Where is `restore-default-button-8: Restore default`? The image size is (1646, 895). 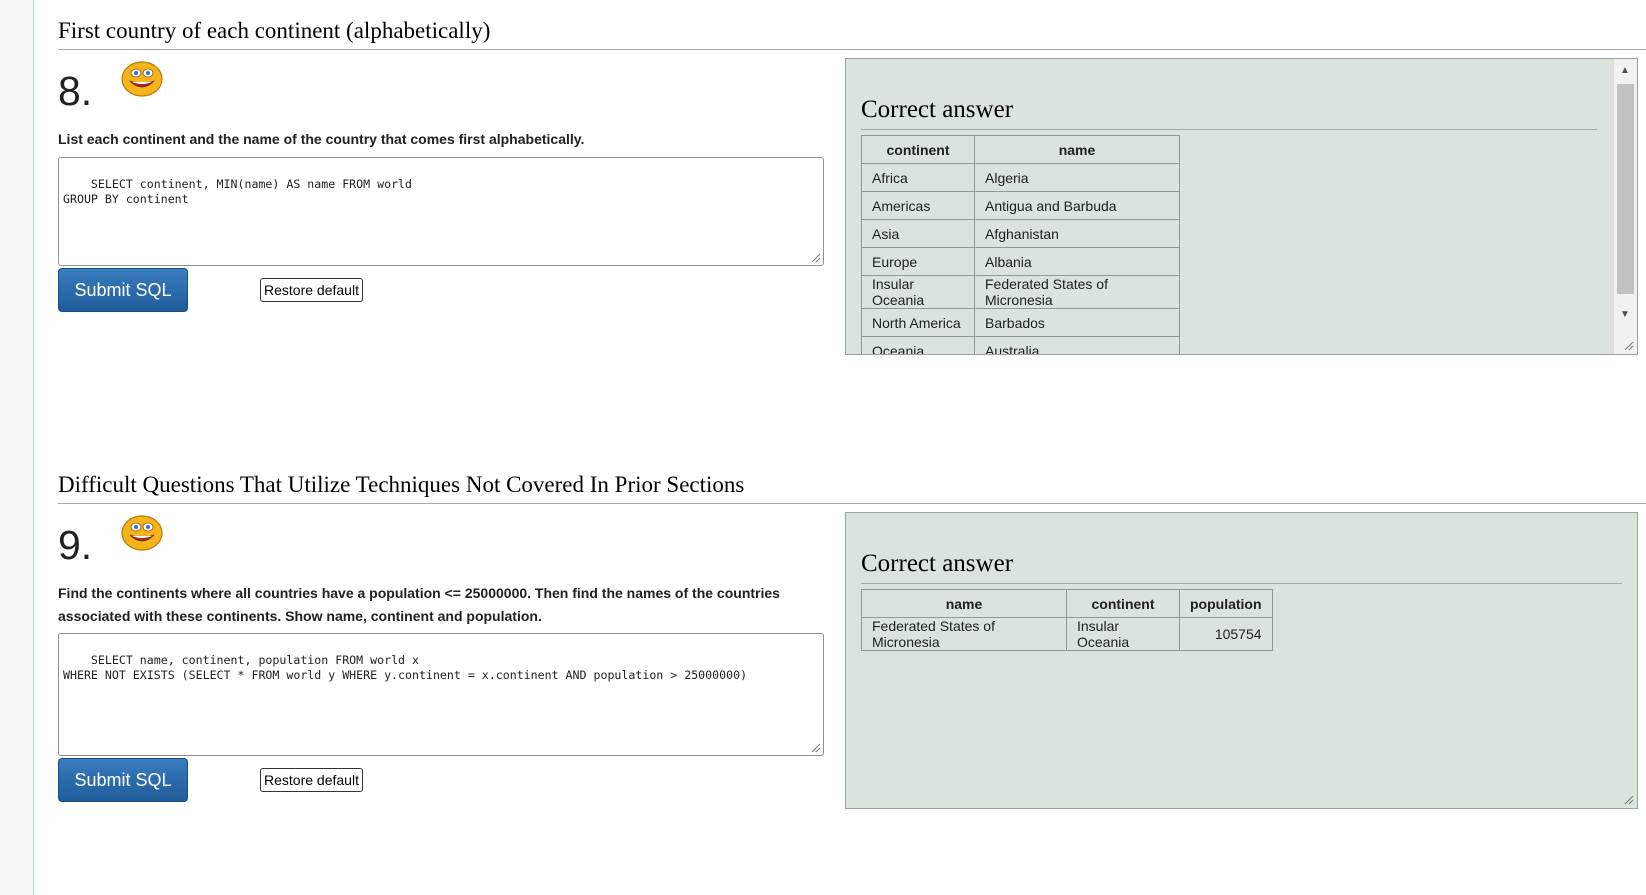
restore-default-button-8: Restore default is located at coordinates (311, 290).